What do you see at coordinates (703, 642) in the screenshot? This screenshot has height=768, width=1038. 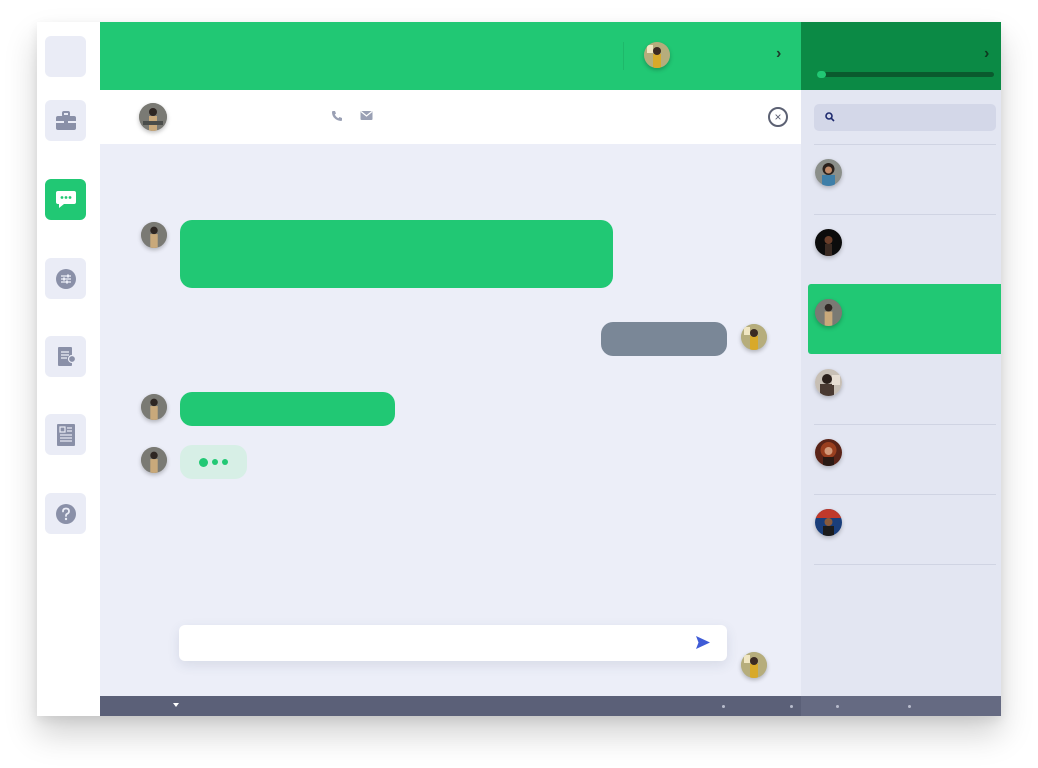 I see `send-icon` at bounding box center [703, 642].